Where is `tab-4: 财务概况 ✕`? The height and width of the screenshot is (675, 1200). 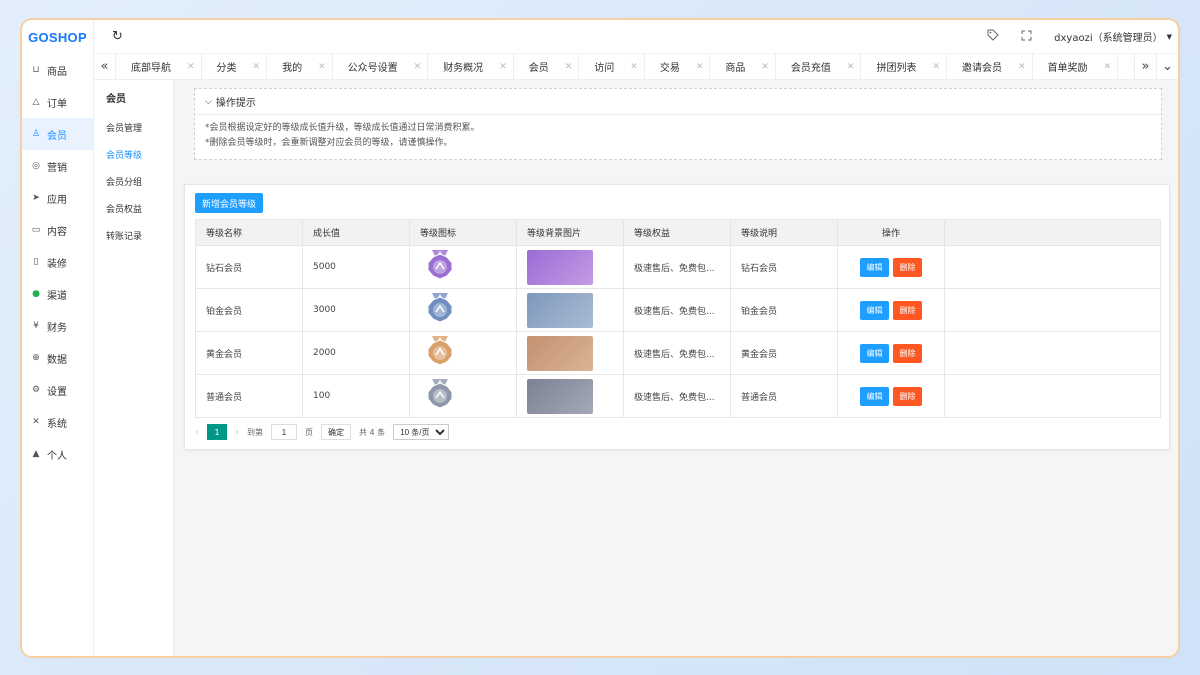 tab-4: 财务概况 ✕ is located at coordinates (471, 66).